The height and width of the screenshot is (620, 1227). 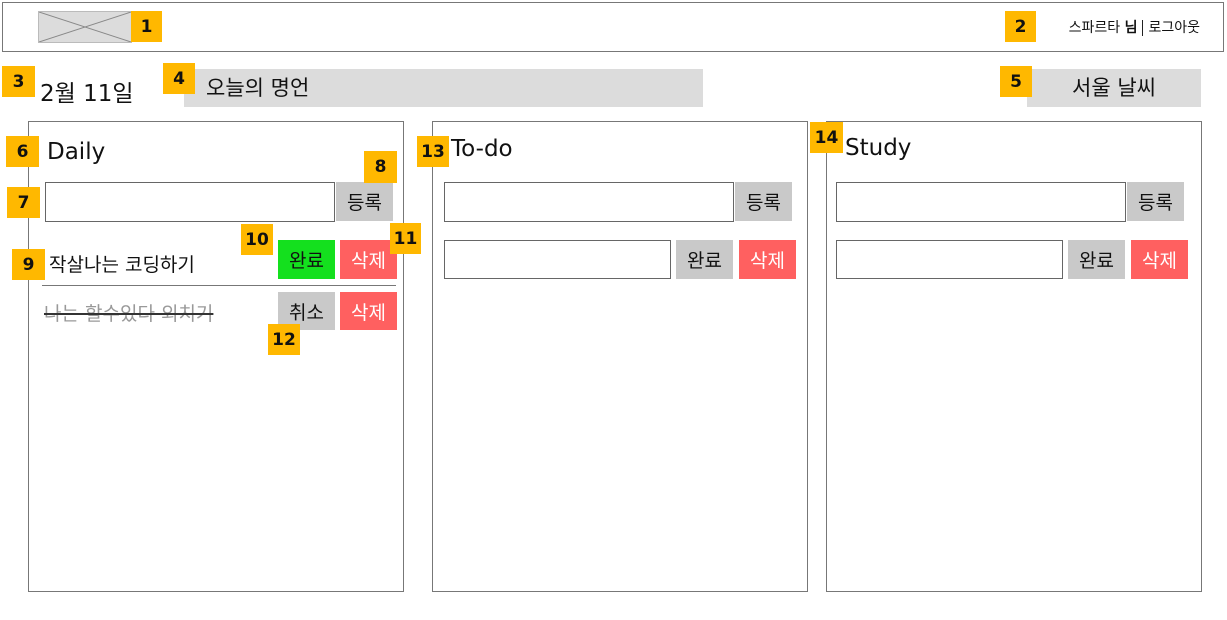 What do you see at coordinates (129, 314) in the screenshot?
I see `daily-item-text-done: 나는 할수있다 외치기` at bounding box center [129, 314].